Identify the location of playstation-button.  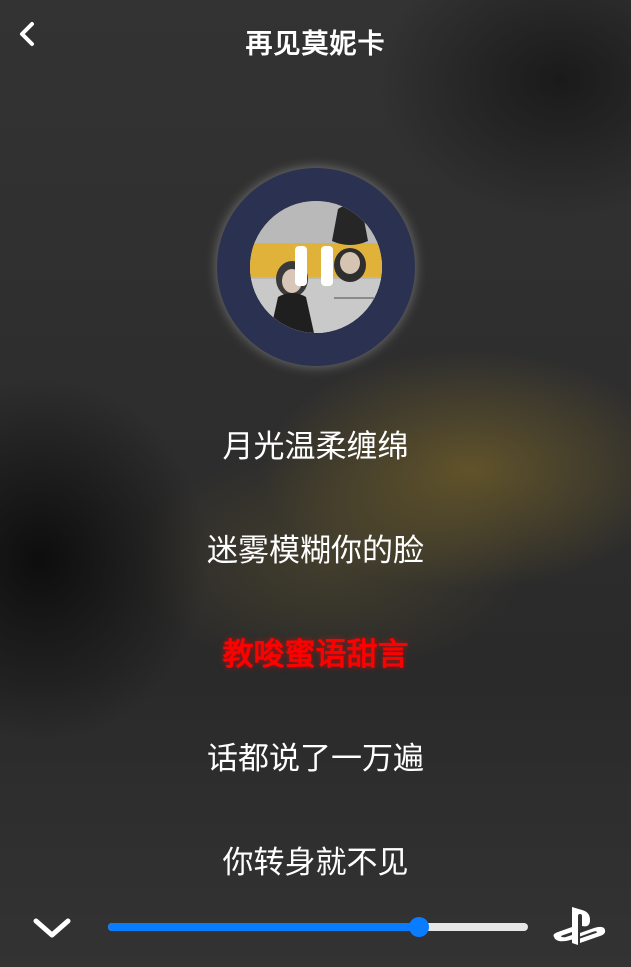
(579, 927).